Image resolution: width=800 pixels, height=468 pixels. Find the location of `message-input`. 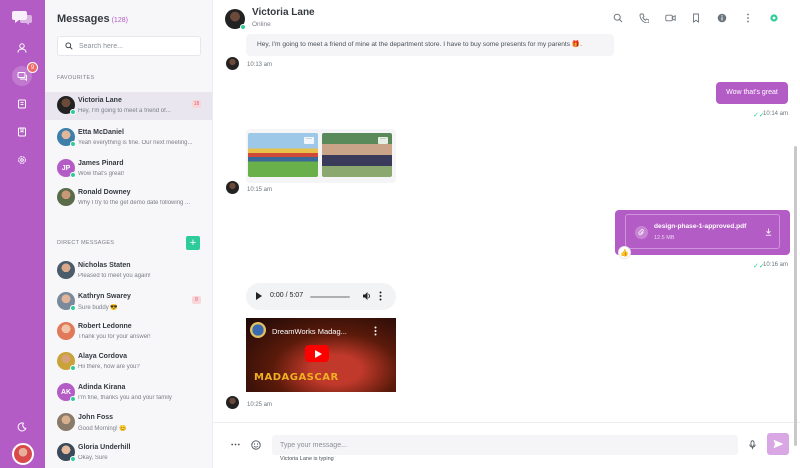

message-input is located at coordinates (505, 445).